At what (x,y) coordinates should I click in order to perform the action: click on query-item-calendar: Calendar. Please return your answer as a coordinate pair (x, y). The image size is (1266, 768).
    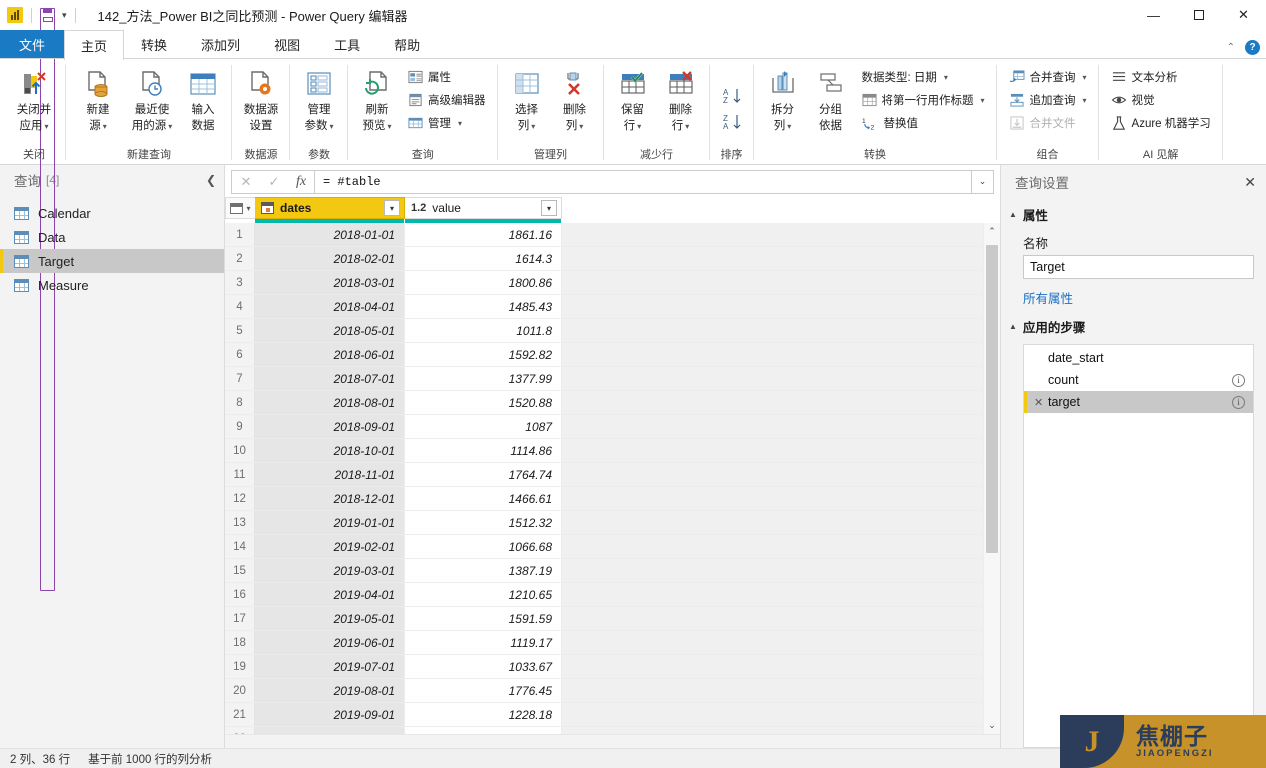
    Looking at the image, I should click on (112, 213).